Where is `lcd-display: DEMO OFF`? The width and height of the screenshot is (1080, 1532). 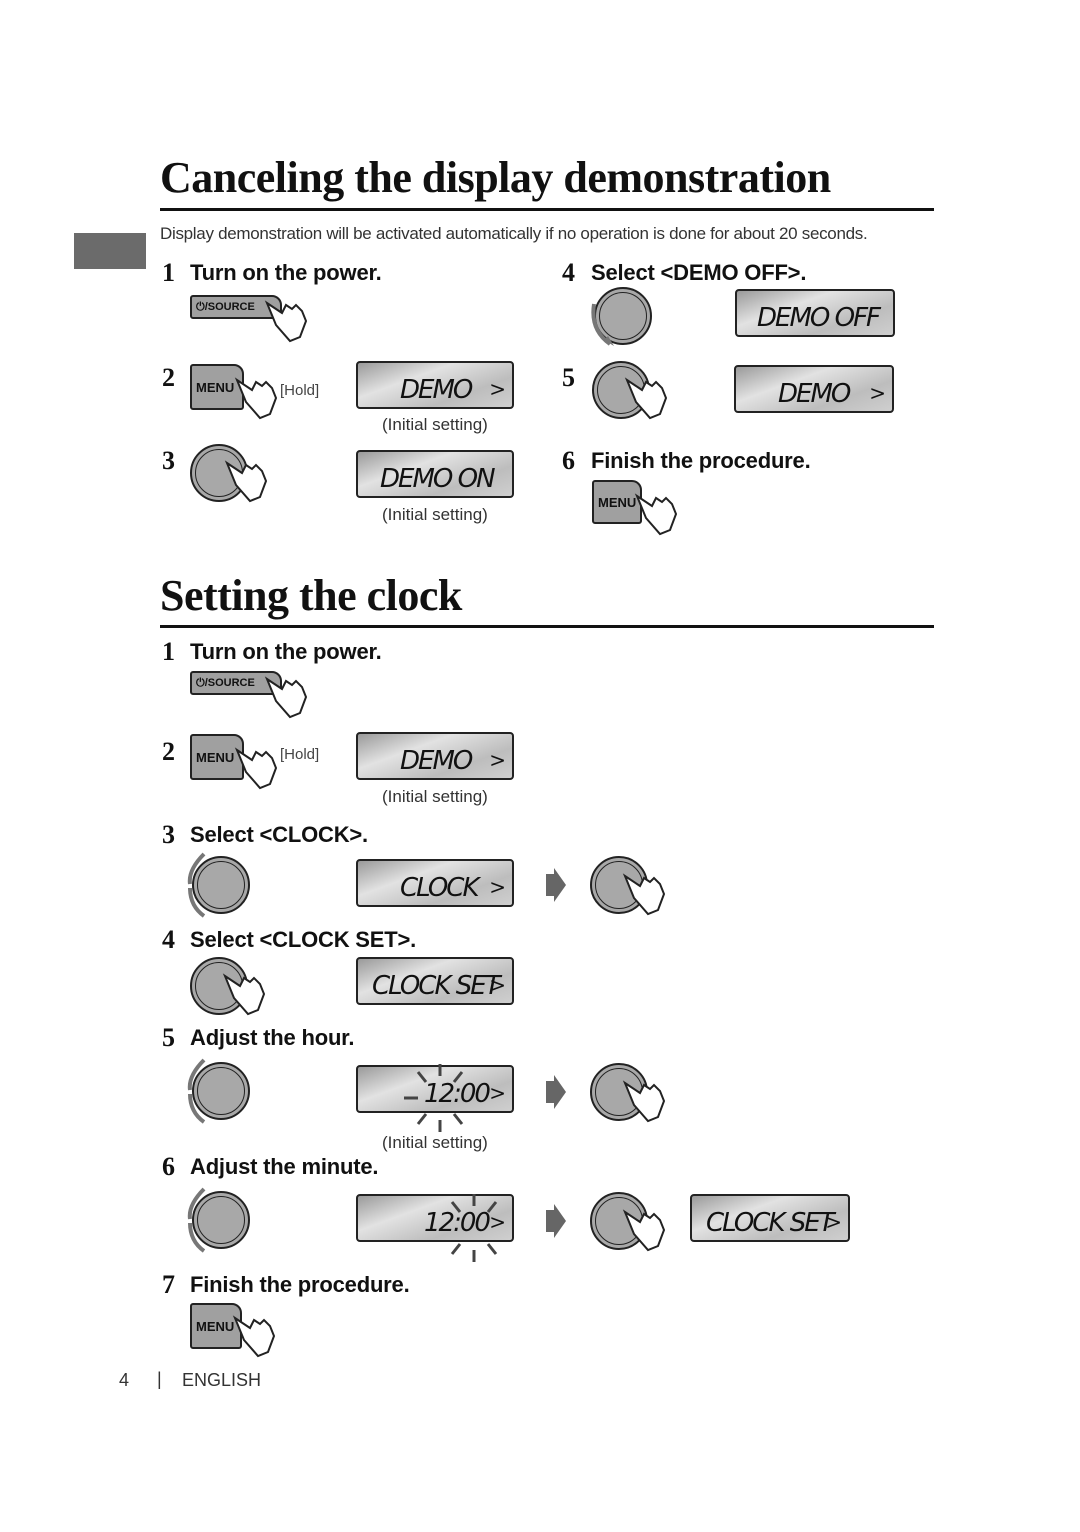 lcd-display: DEMO OFF is located at coordinates (815, 313).